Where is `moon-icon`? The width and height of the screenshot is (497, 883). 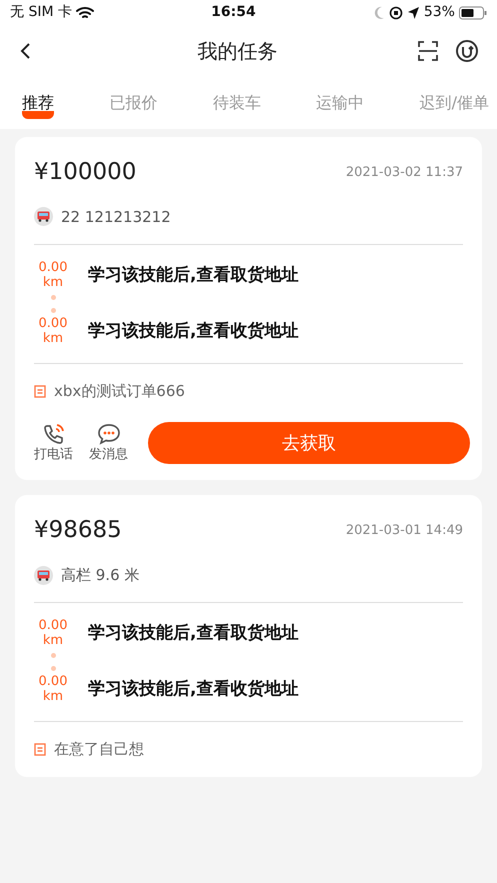
moon-icon is located at coordinates (378, 13).